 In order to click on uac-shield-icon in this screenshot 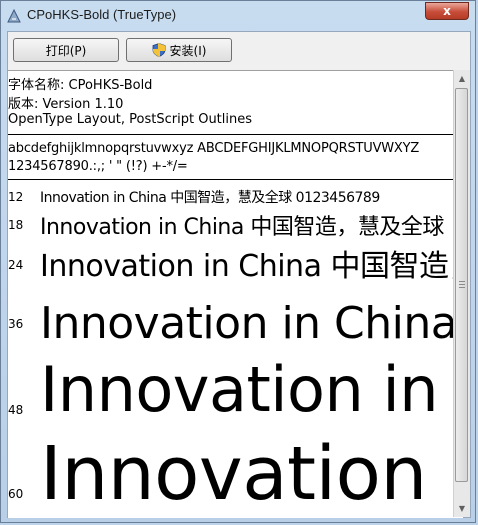, I will do `click(159, 50)`.